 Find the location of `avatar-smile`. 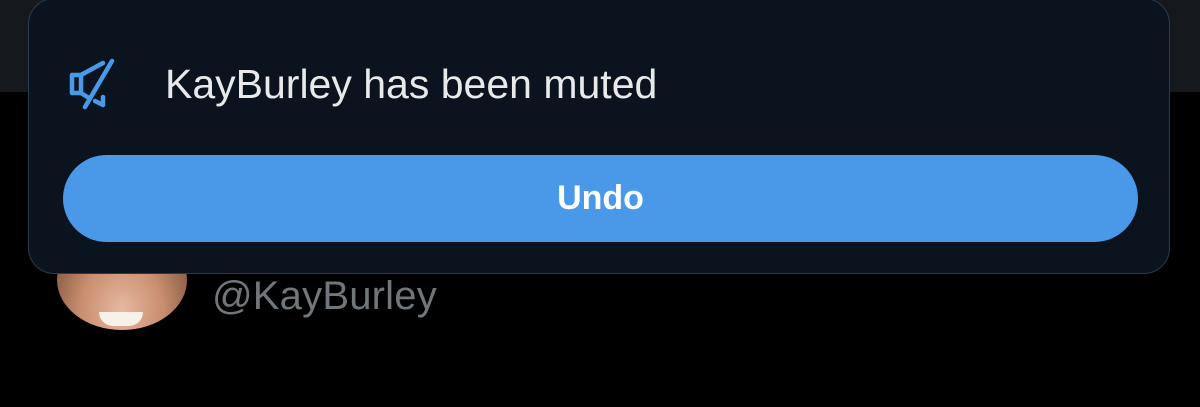

avatar-smile is located at coordinates (121, 319).